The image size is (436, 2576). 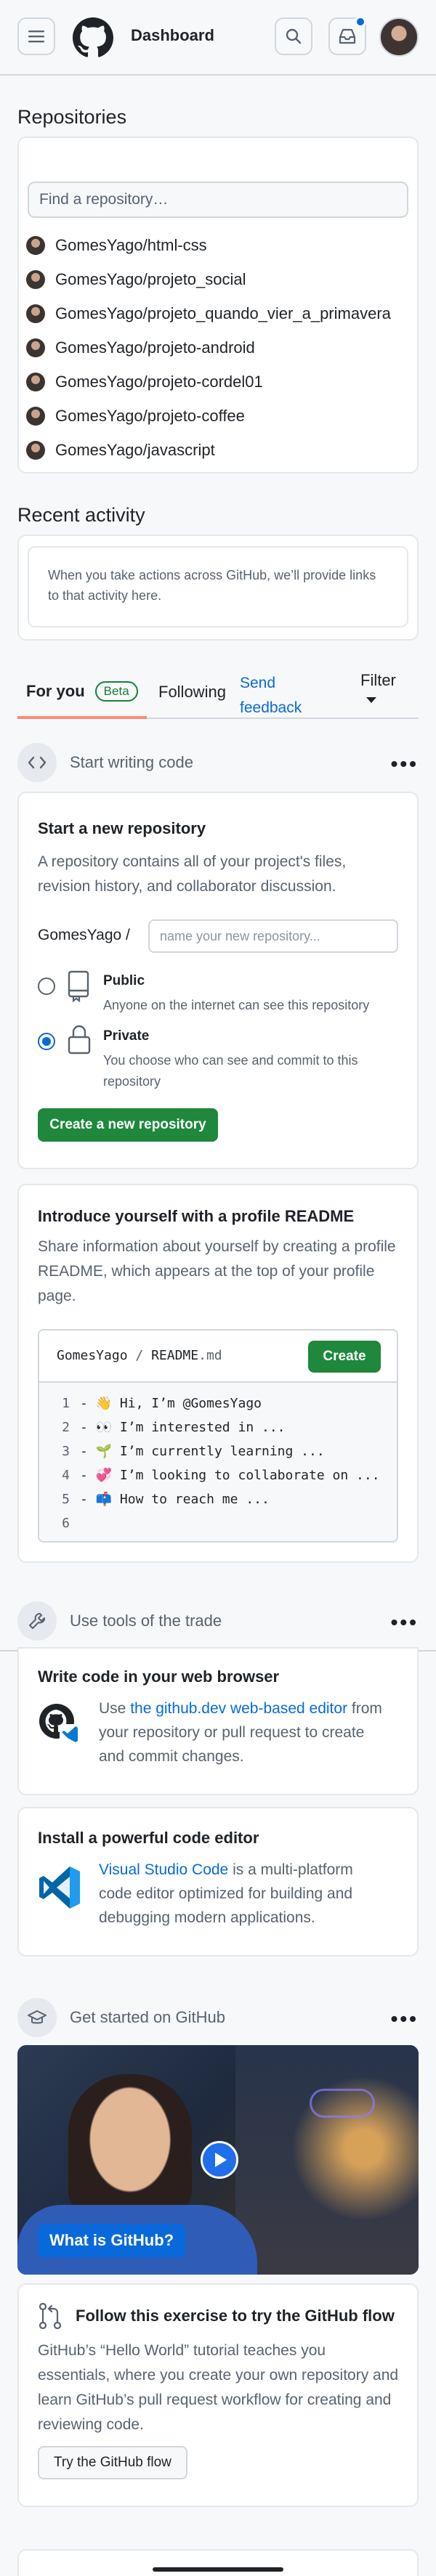 I want to click on hamburger-icon, so click(x=36, y=37).